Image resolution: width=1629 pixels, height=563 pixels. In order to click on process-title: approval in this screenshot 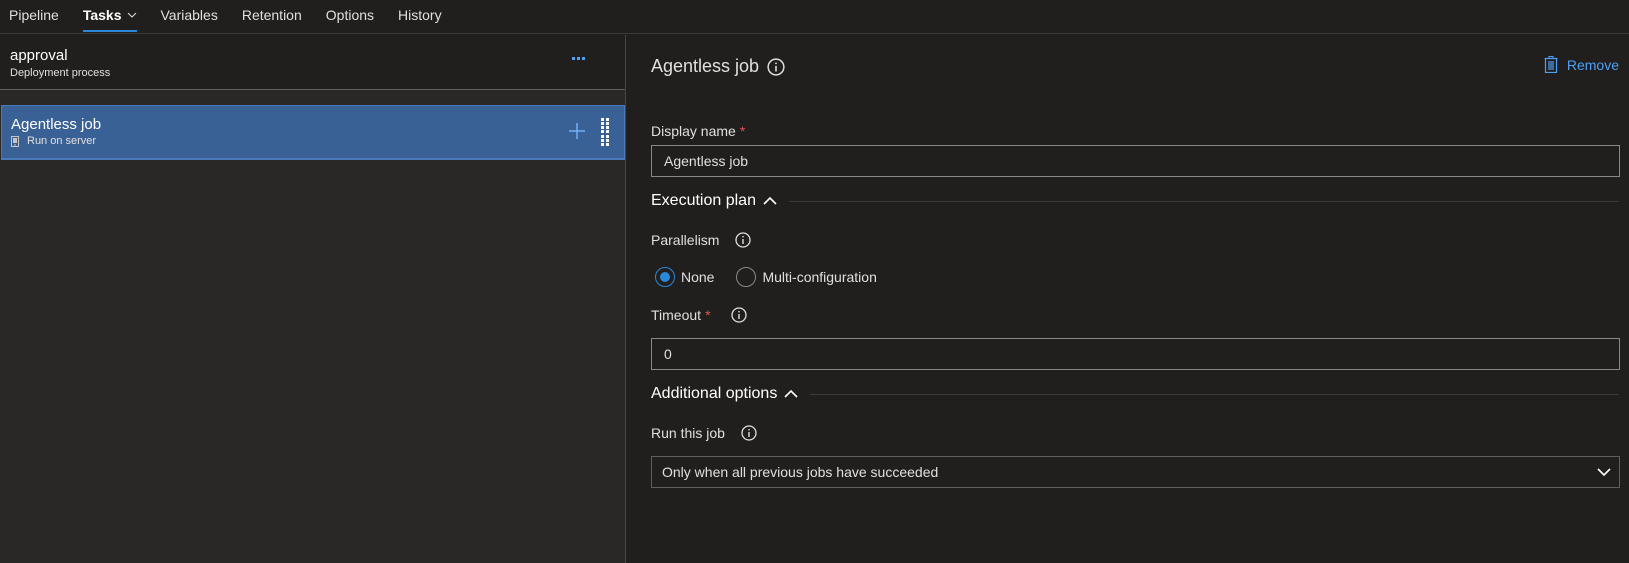, I will do `click(39, 55)`.